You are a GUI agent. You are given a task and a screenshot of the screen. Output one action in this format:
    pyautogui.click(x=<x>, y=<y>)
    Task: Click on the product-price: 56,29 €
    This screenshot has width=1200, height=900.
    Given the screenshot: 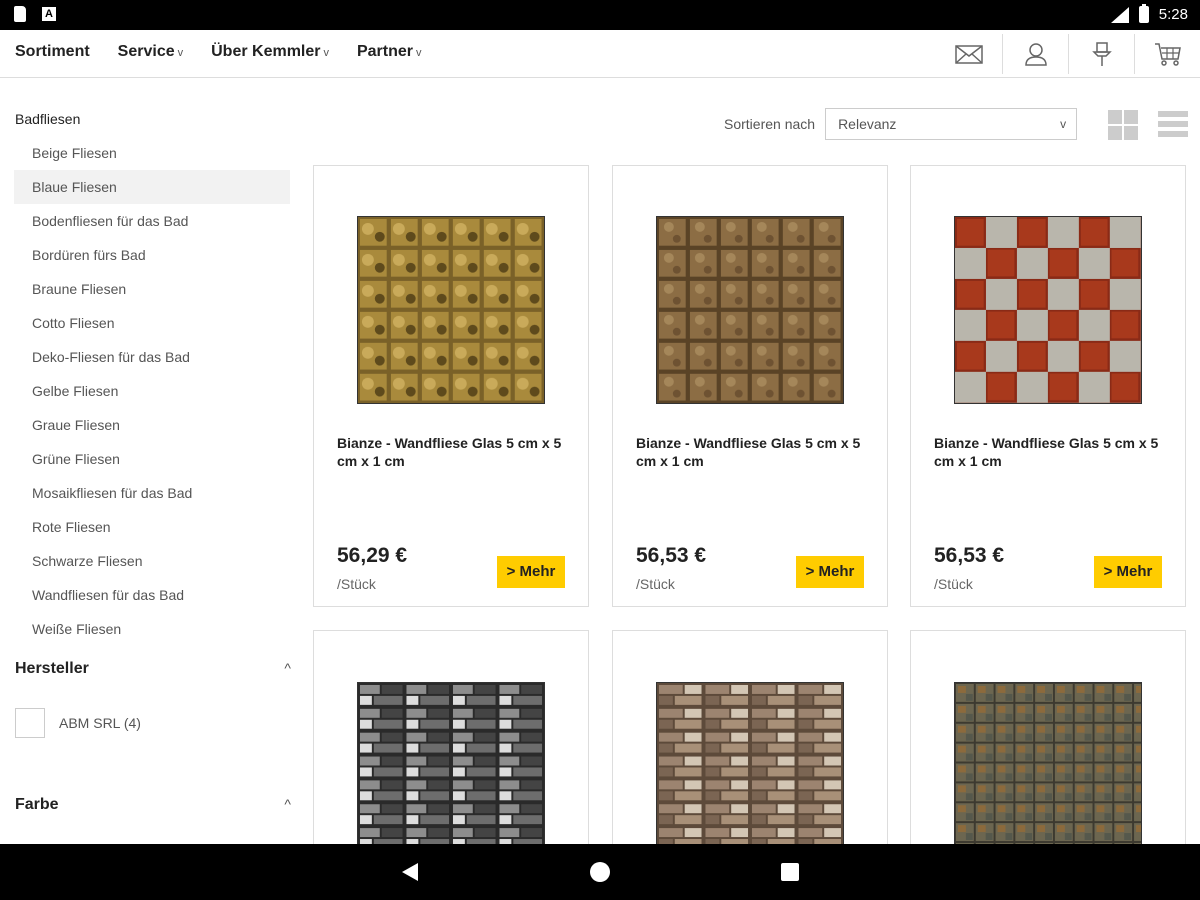 What is the action you would take?
    pyautogui.click(x=372, y=555)
    